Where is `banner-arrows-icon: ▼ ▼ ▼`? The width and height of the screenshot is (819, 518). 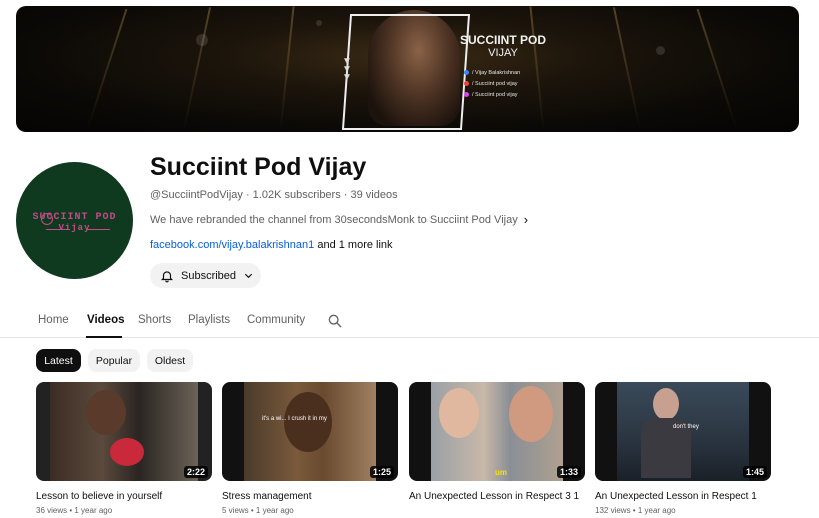 banner-arrows-icon: ▼ ▼ ▼ is located at coordinates (347, 69).